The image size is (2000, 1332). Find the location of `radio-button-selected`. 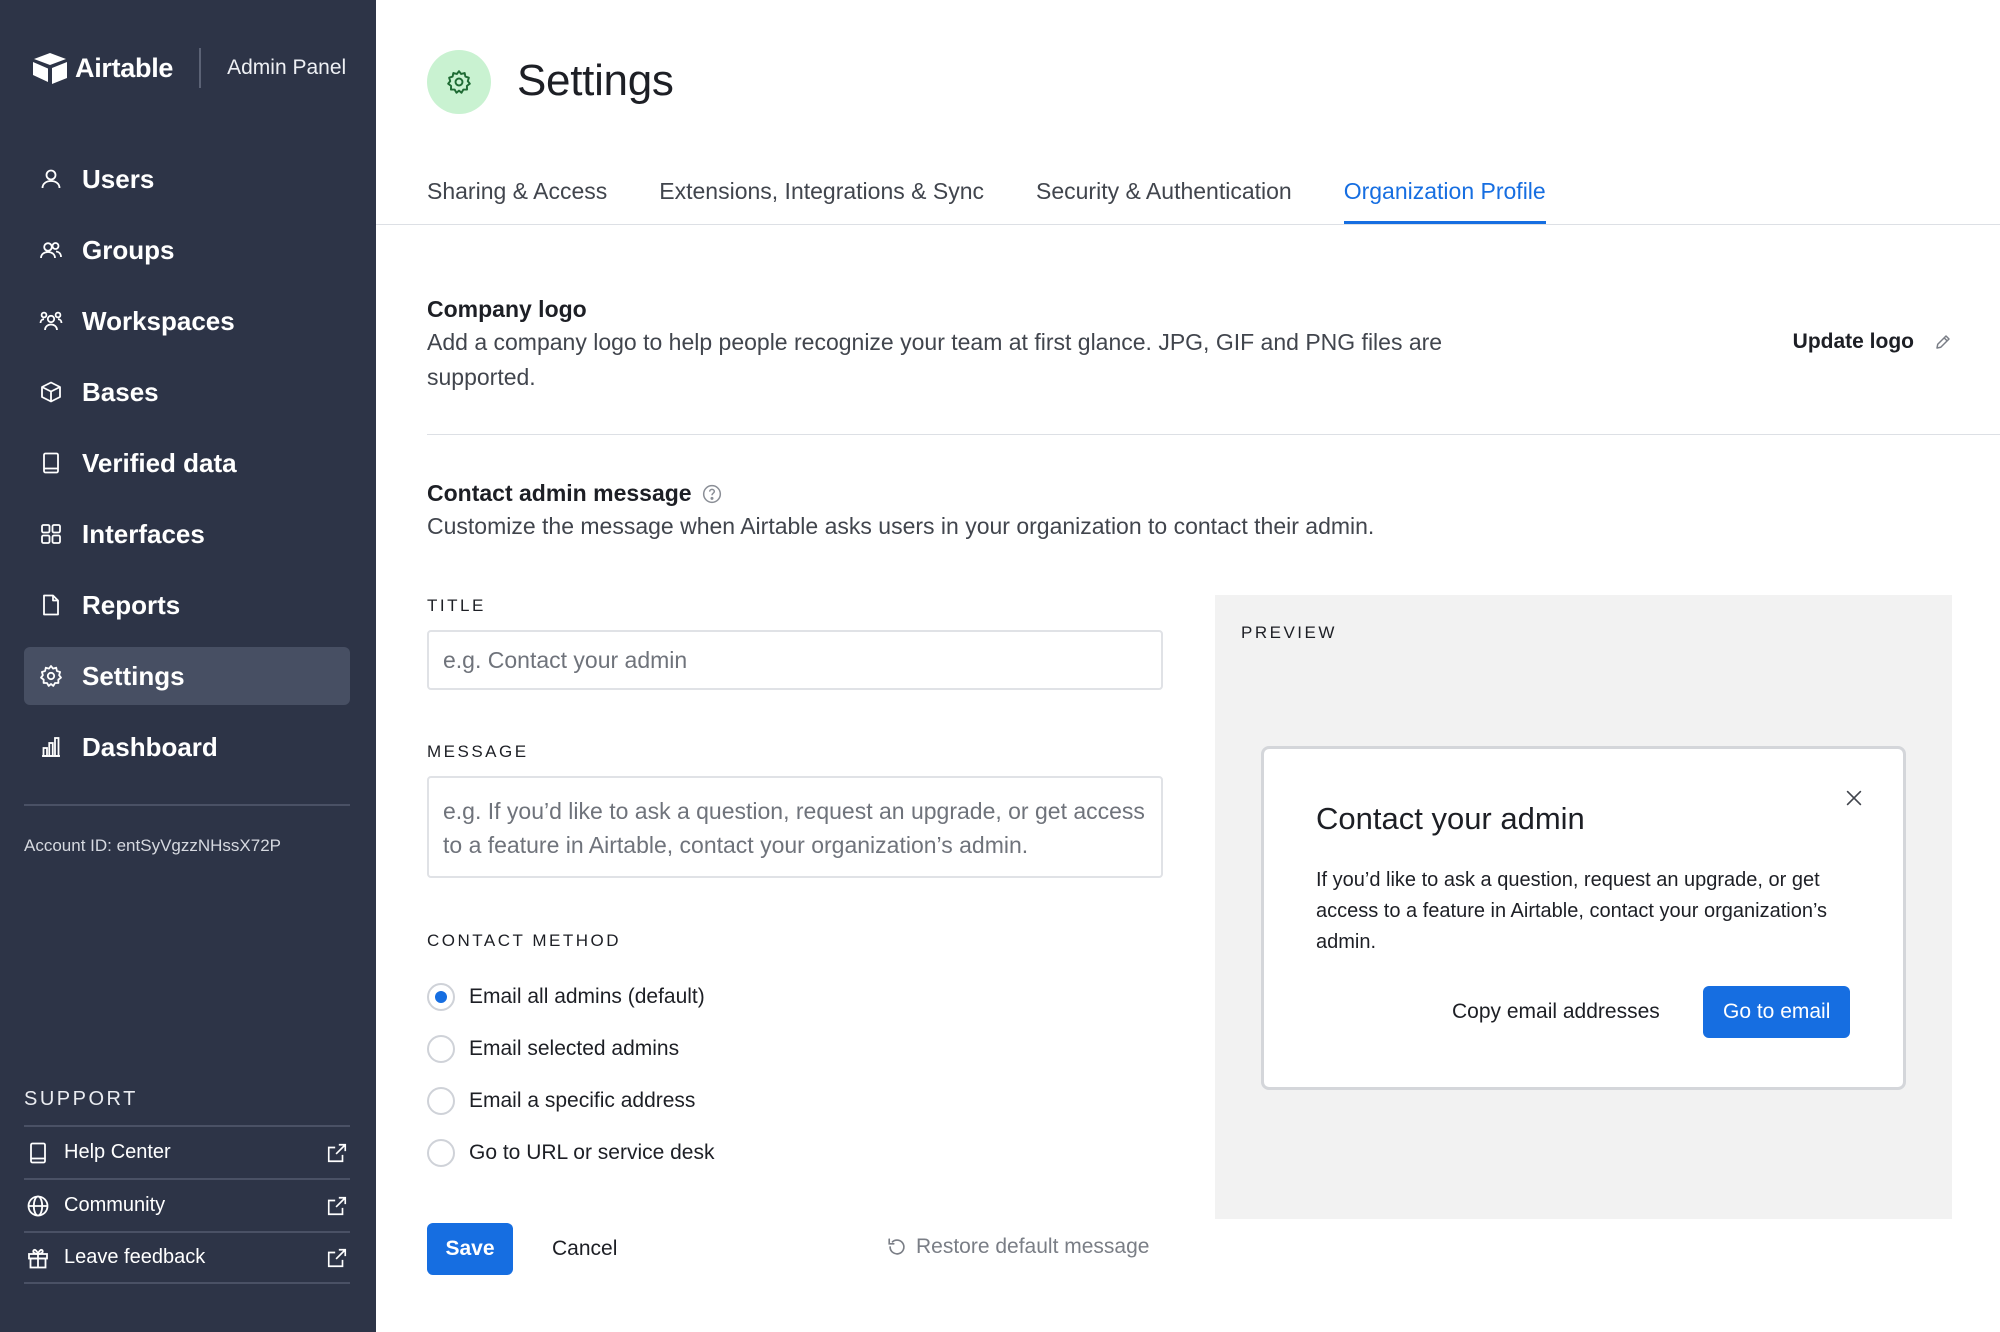

radio-button-selected is located at coordinates (441, 997).